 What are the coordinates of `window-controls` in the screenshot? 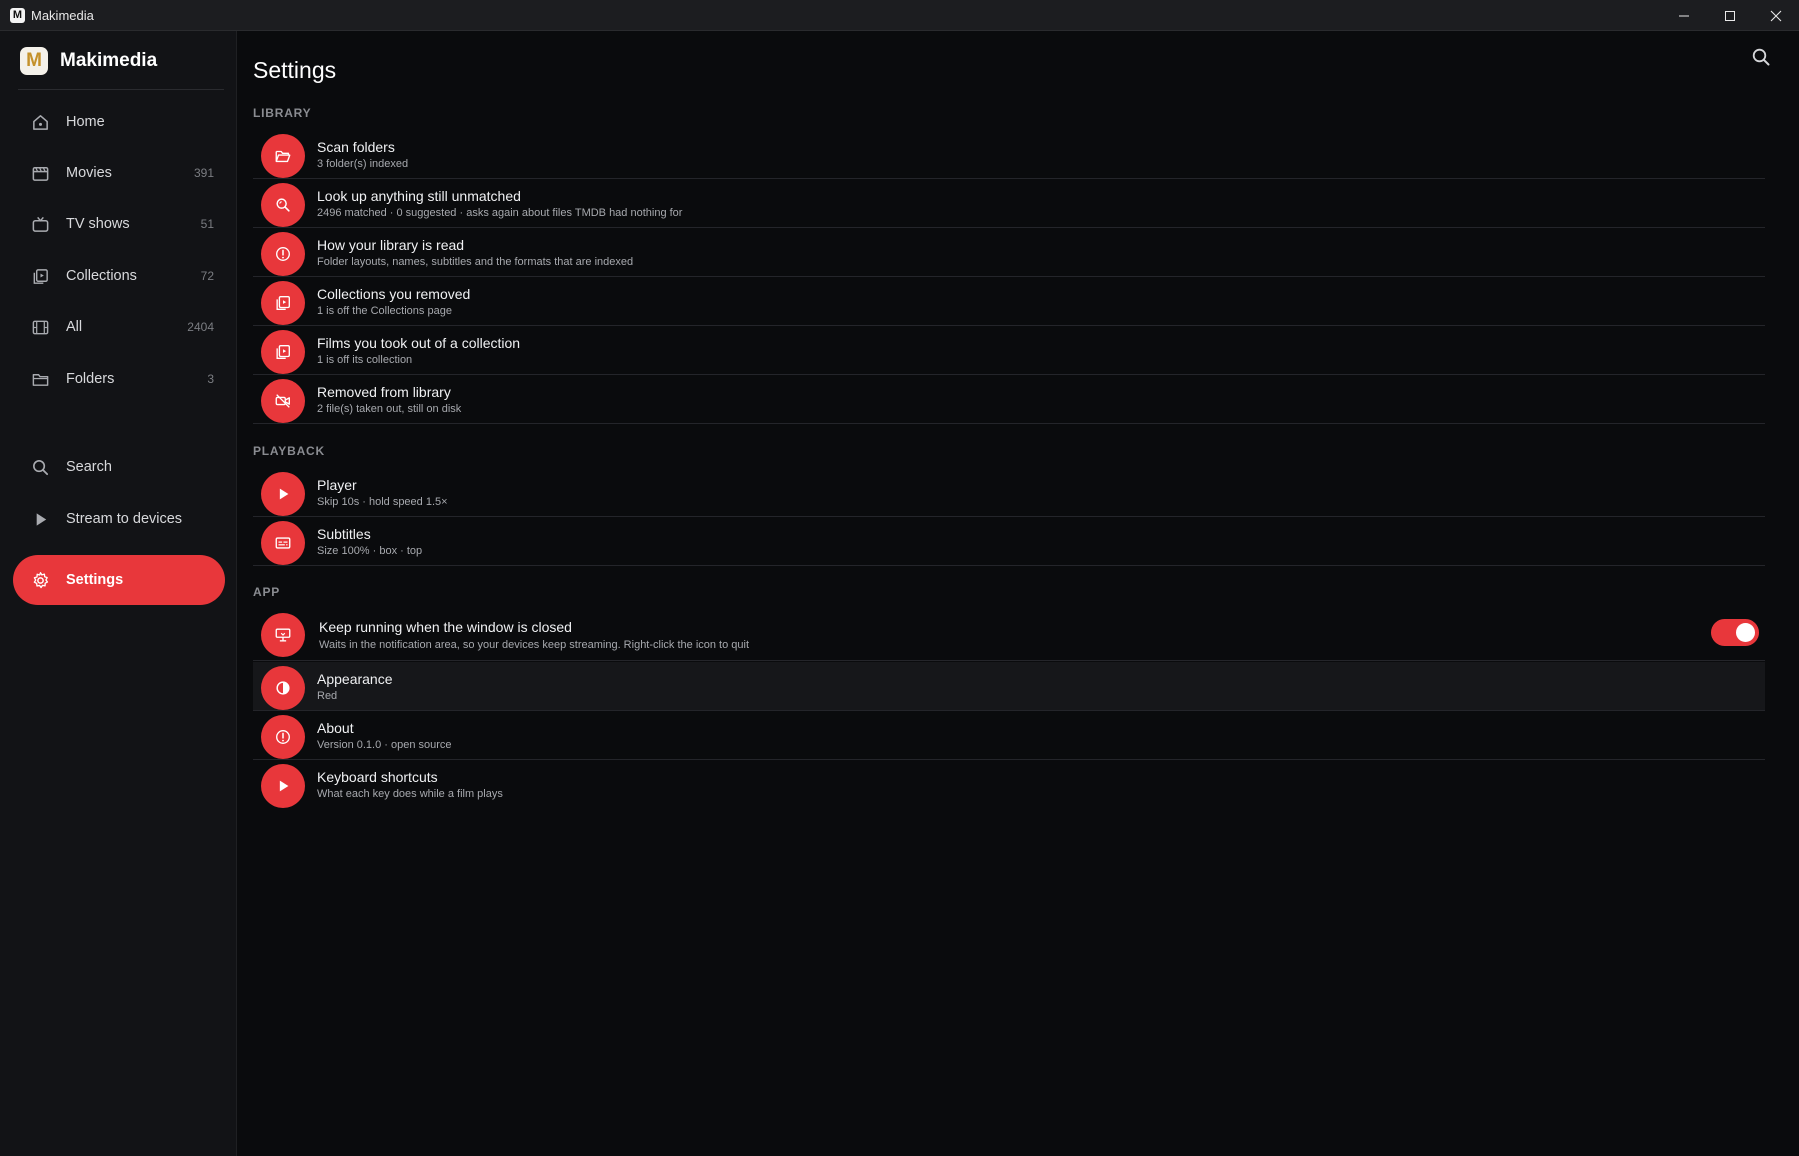 It's located at (1730, 15).